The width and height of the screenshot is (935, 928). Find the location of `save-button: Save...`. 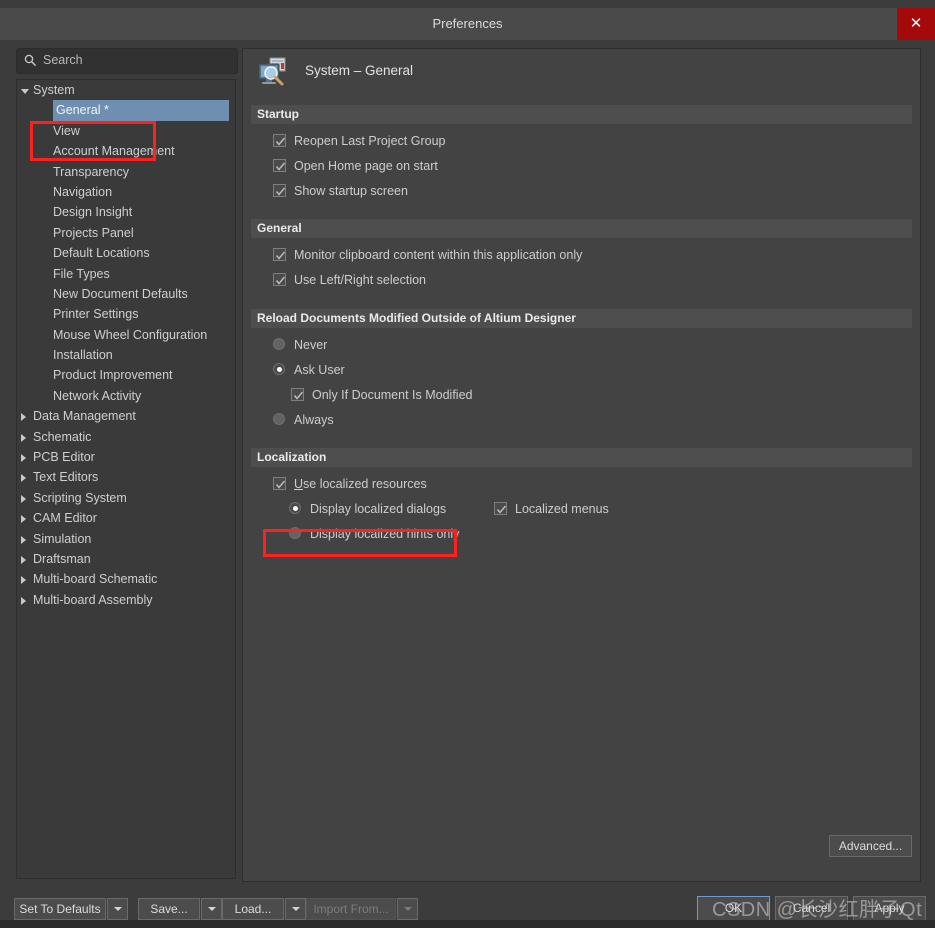

save-button: Save... is located at coordinates (169, 909).